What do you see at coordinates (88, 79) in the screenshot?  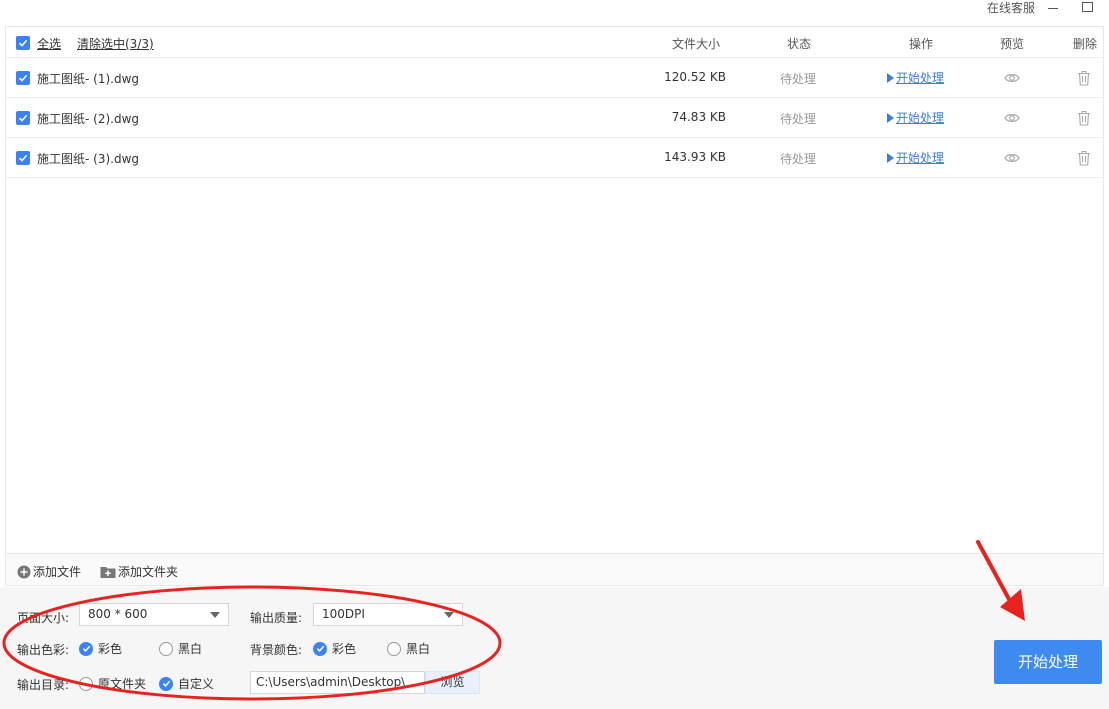 I see `file-name: 施工图纸- (1).dwg` at bounding box center [88, 79].